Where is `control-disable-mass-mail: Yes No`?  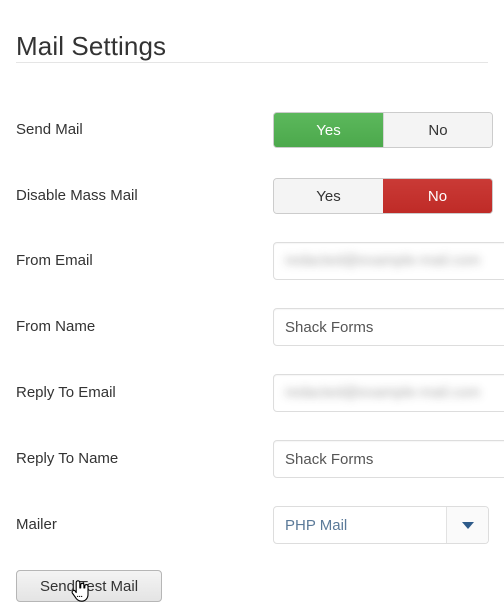 control-disable-mass-mail: Yes No is located at coordinates (383, 196).